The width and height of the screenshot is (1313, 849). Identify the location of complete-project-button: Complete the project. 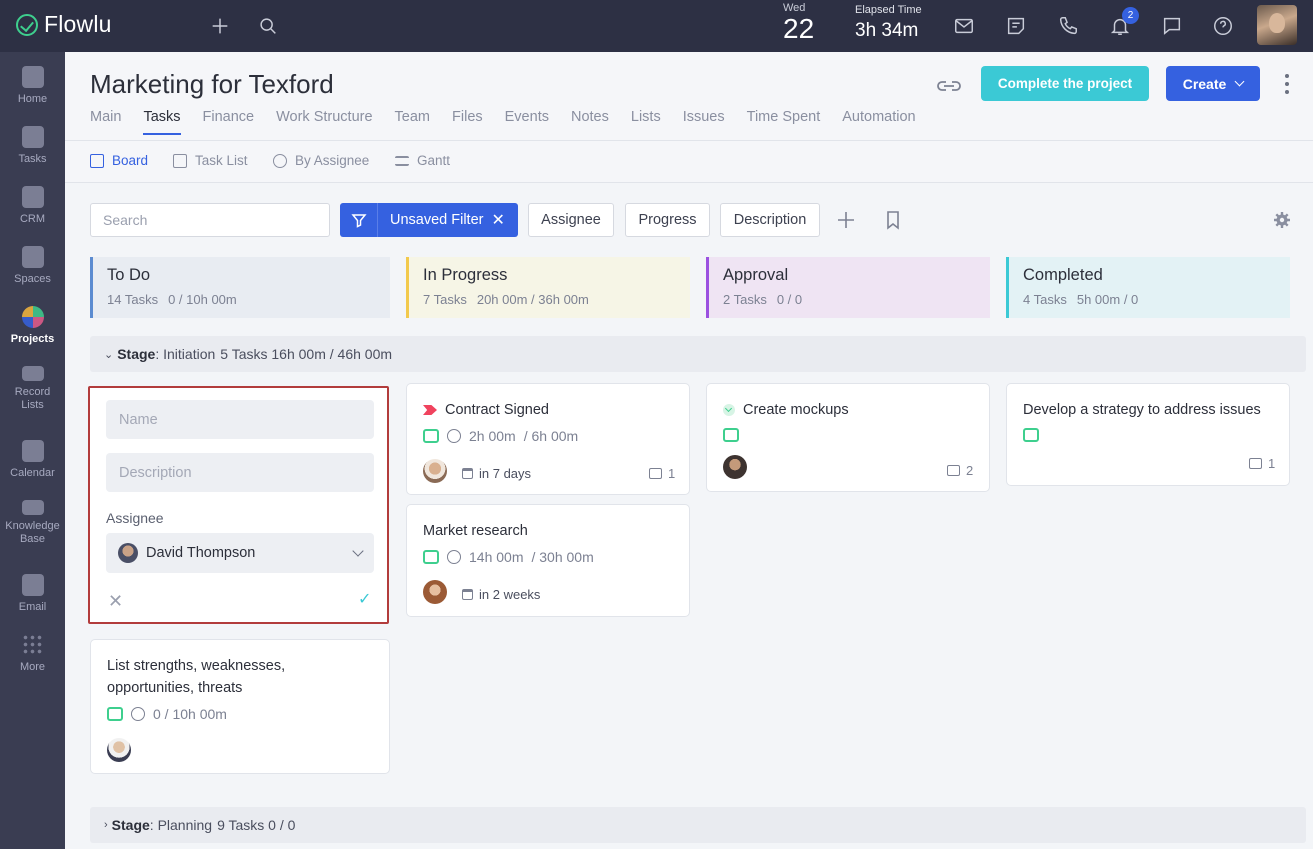
(1065, 83).